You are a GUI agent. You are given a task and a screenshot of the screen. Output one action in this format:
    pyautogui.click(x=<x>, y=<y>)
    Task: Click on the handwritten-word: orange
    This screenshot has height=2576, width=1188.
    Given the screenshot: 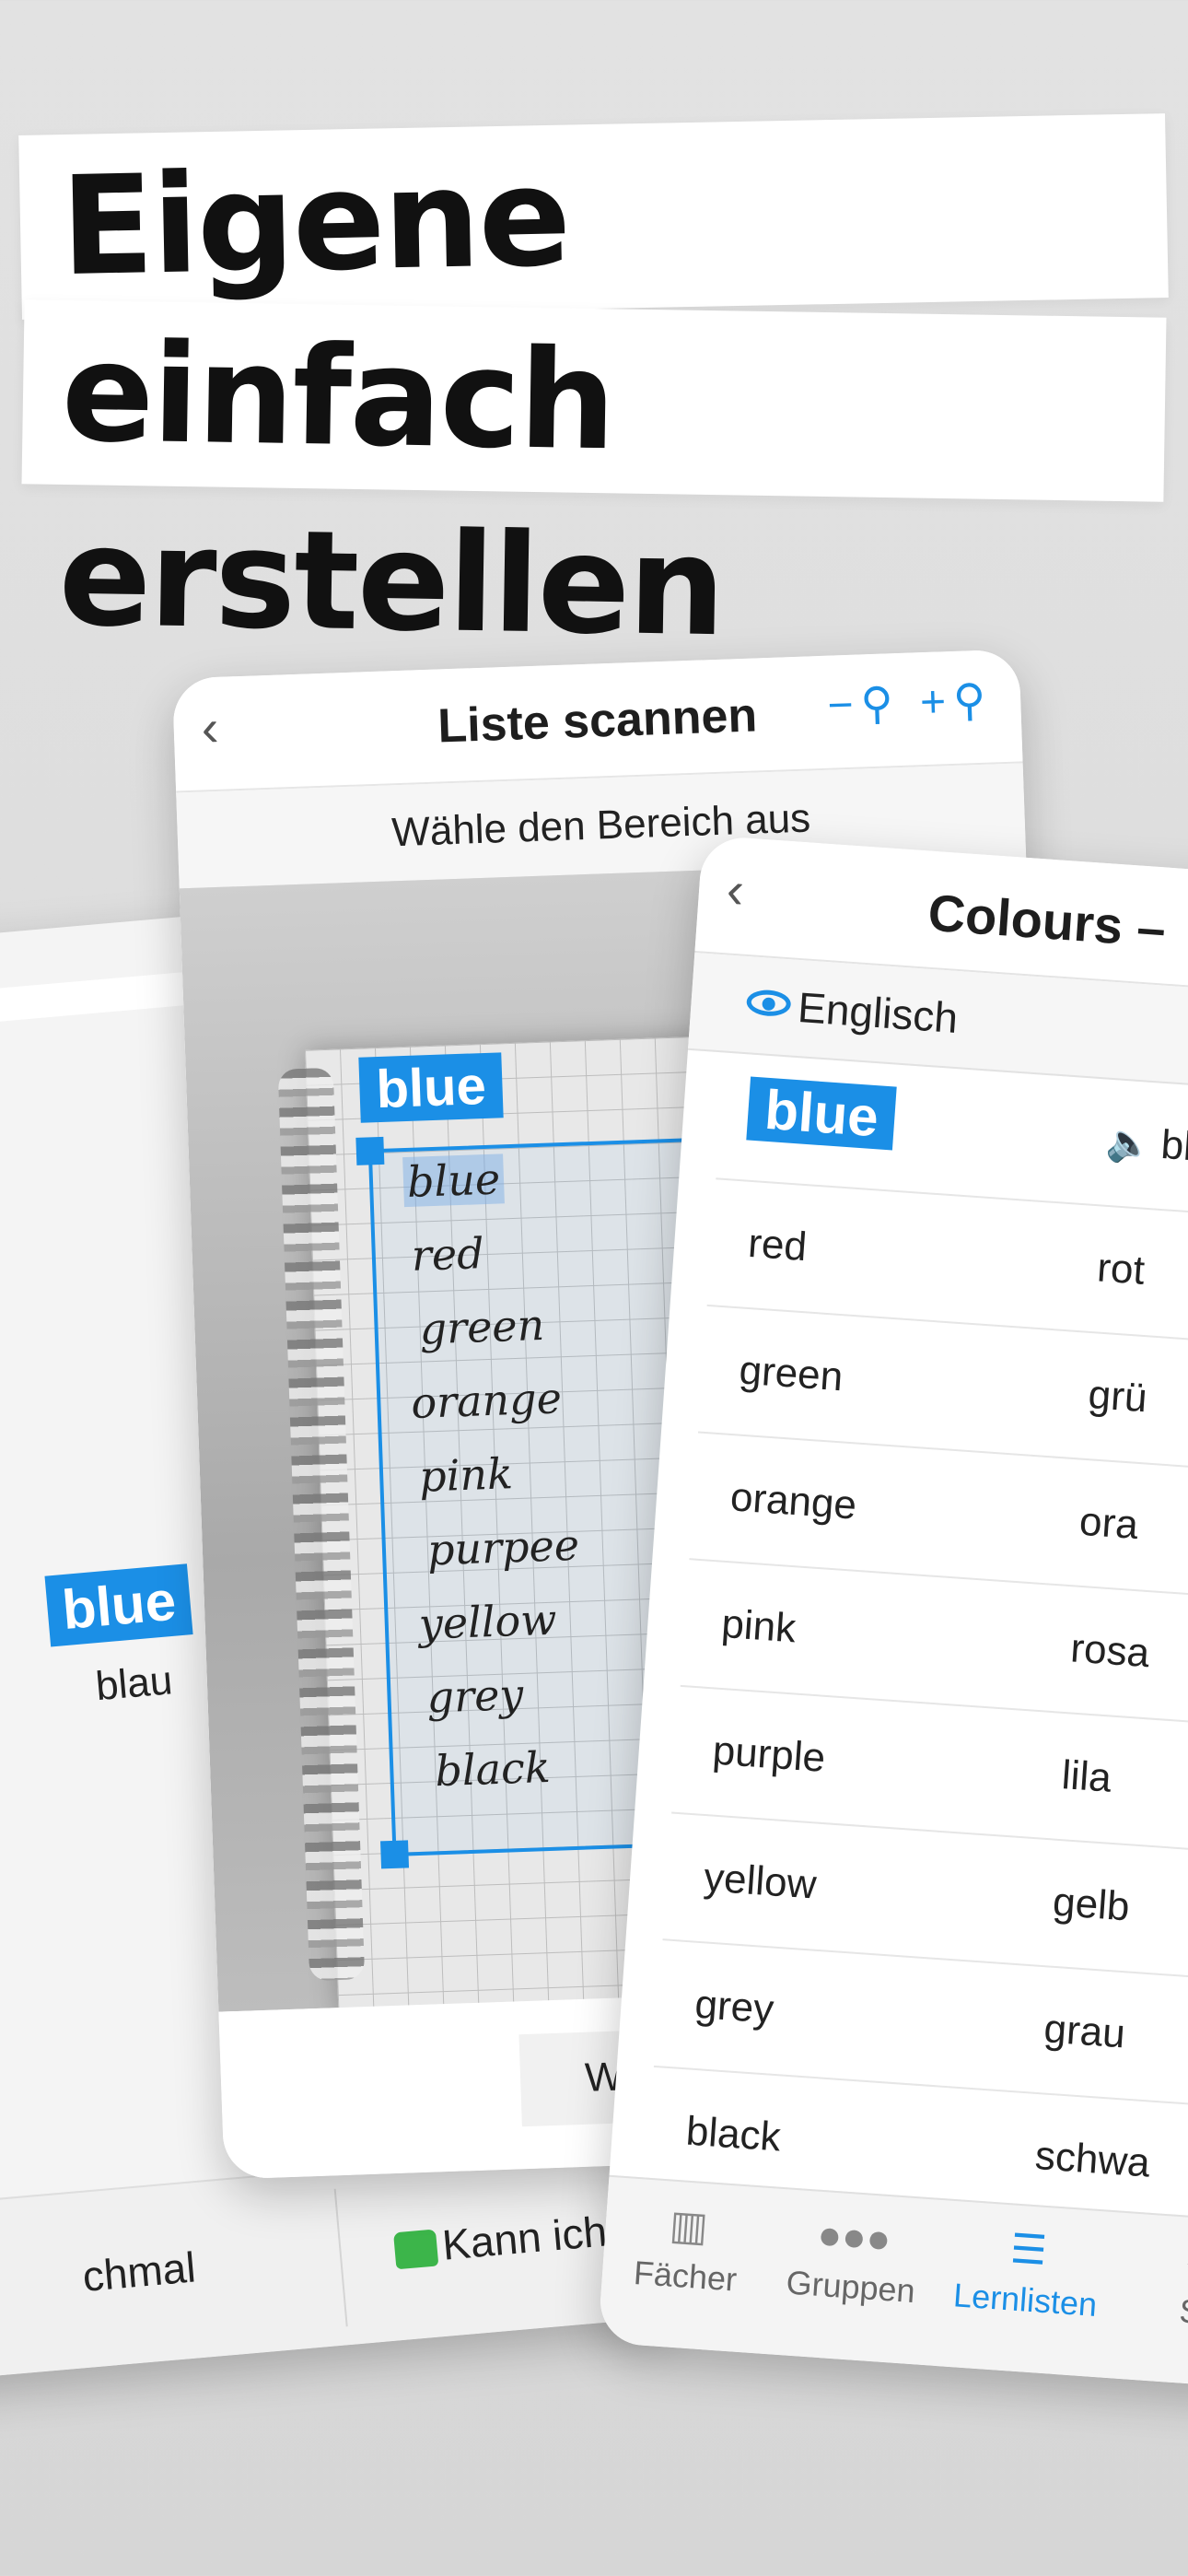 What is the action you would take?
    pyautogui.click(x=486, y=1400)
    